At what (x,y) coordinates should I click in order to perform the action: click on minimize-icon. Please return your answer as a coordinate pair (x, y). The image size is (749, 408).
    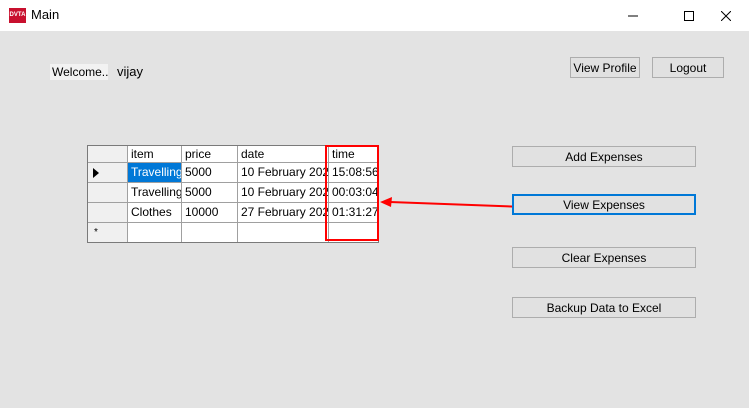
    Looking at the image, I should click on (633, 15).